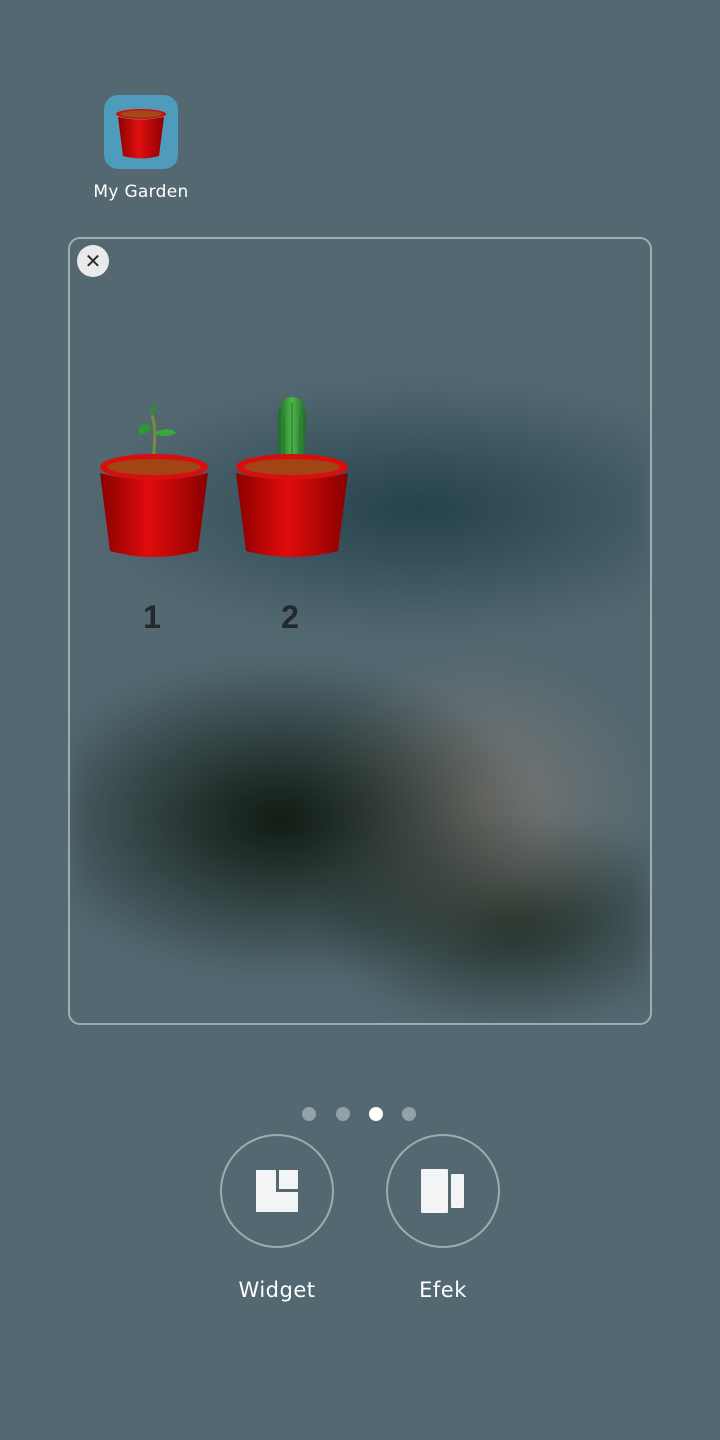  I want to click on page-dot-3-active, so click(376, 1114).